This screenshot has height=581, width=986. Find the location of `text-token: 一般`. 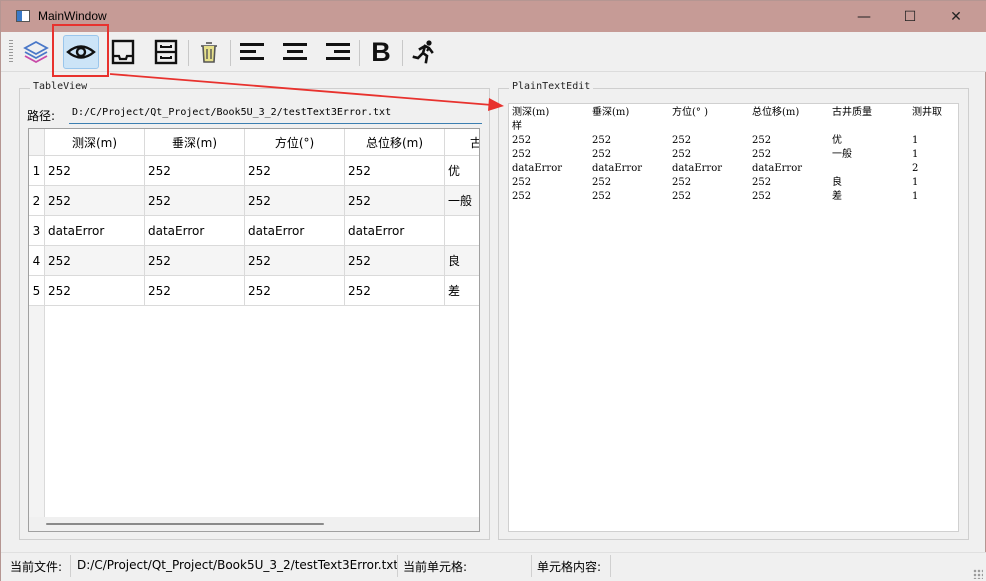

text-token: 一般 is located at coordinates (842, 154).